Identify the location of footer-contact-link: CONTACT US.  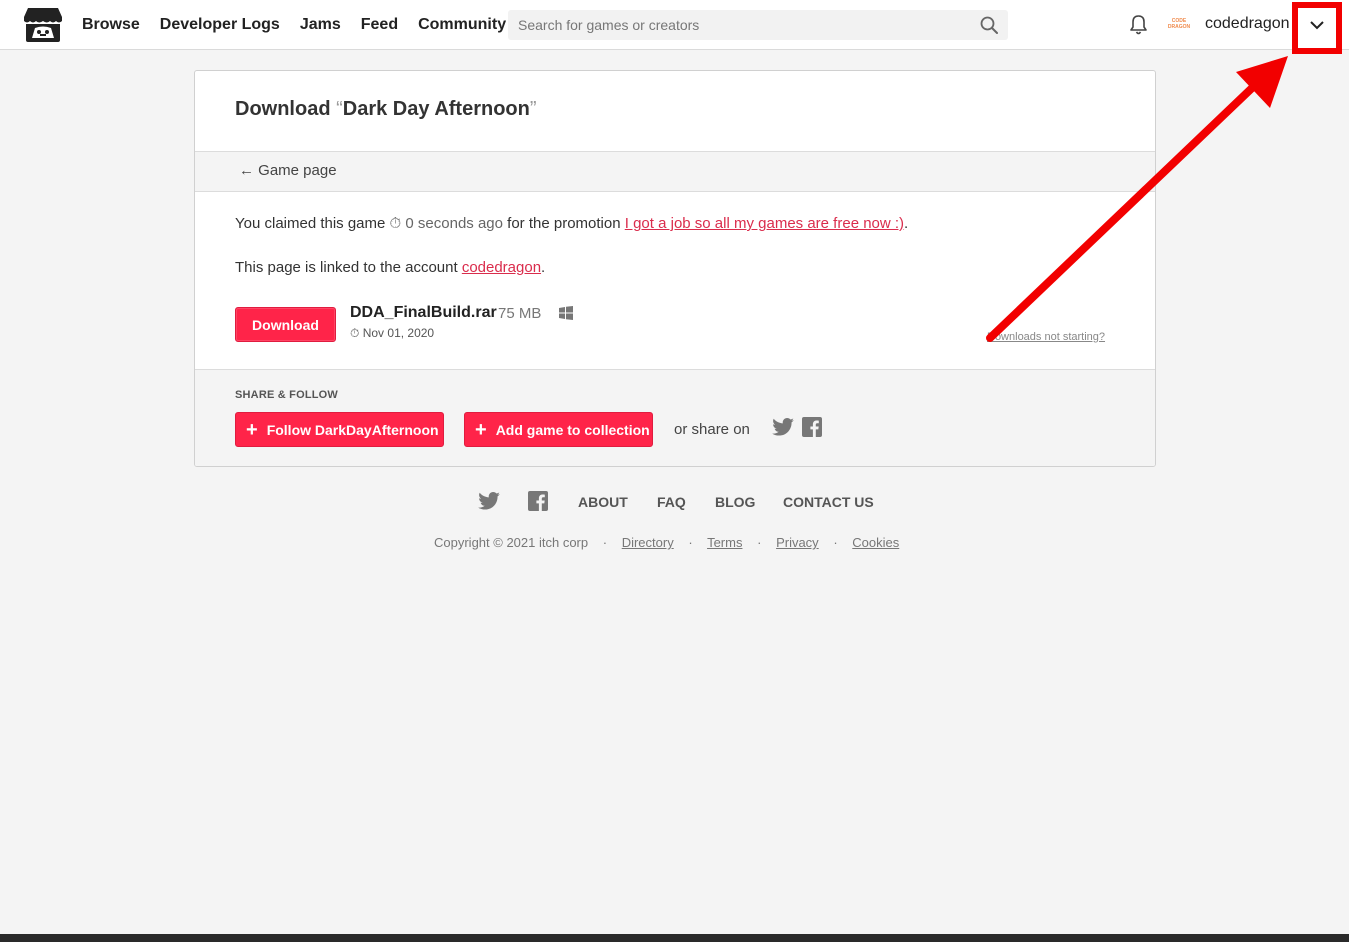
(828, 502).